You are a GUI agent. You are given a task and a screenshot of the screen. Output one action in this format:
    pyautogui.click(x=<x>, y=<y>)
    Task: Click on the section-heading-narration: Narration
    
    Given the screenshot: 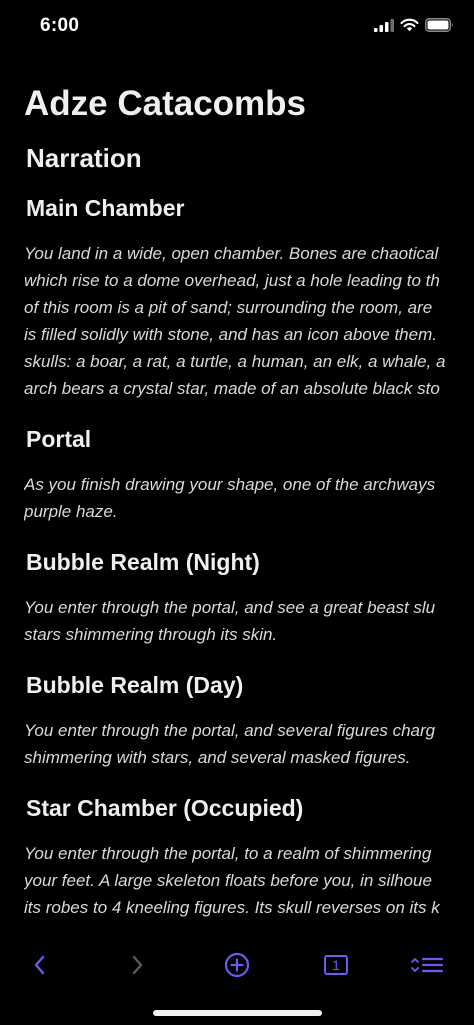 What is the action you would take?
    pyautogui.click(x=84, y=158)
    